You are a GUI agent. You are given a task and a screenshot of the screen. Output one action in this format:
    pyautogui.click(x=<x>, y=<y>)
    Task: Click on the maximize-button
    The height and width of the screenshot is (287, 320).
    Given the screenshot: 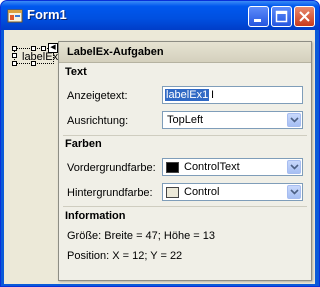 What is the action you would take?
    pyautogui.click(x=281, y=16)
    